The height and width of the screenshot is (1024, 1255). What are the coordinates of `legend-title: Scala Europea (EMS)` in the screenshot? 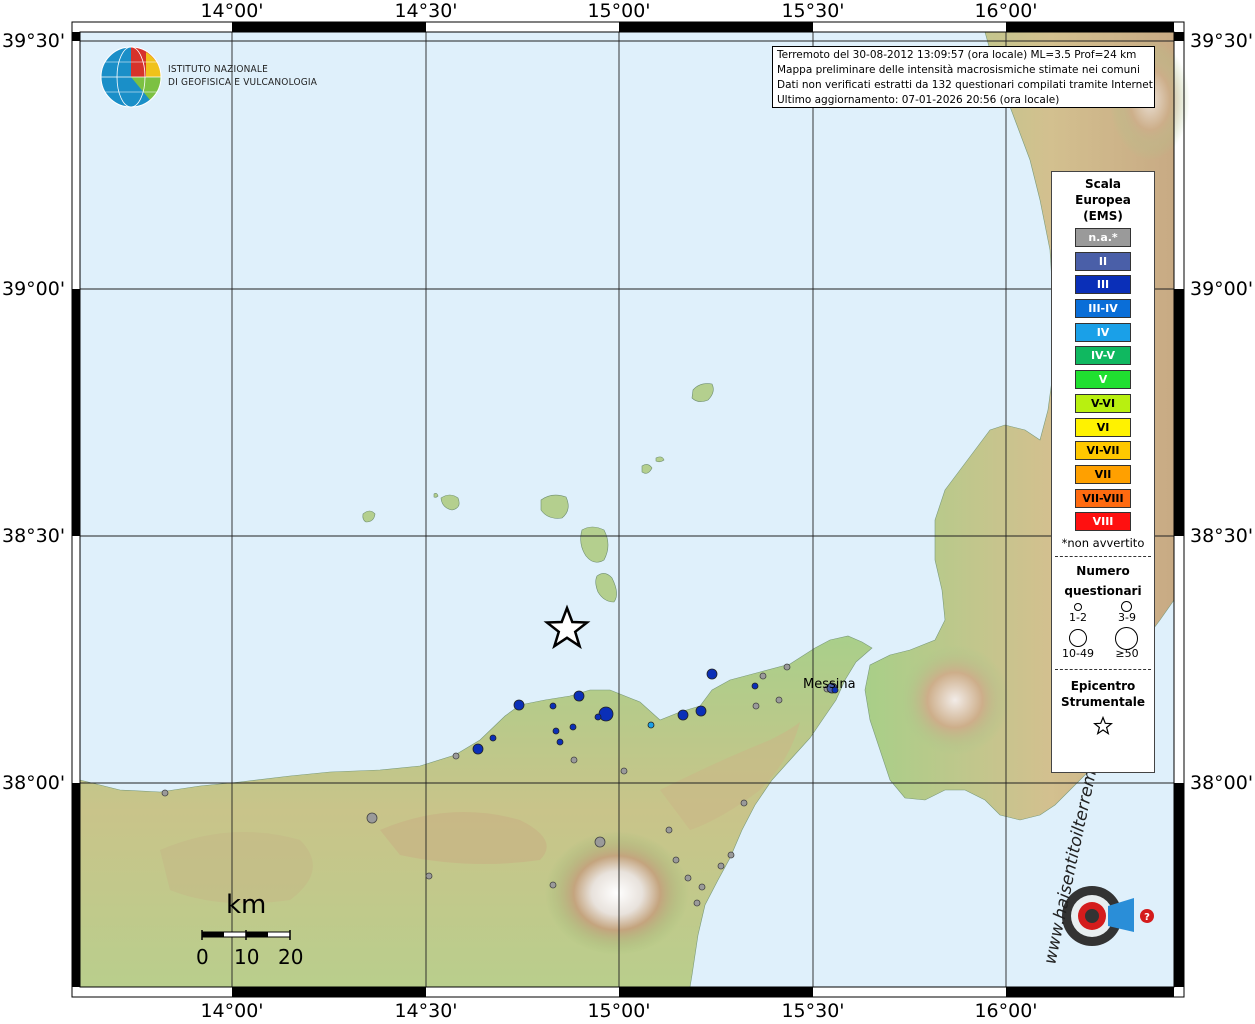 It's located at (1103, 200).